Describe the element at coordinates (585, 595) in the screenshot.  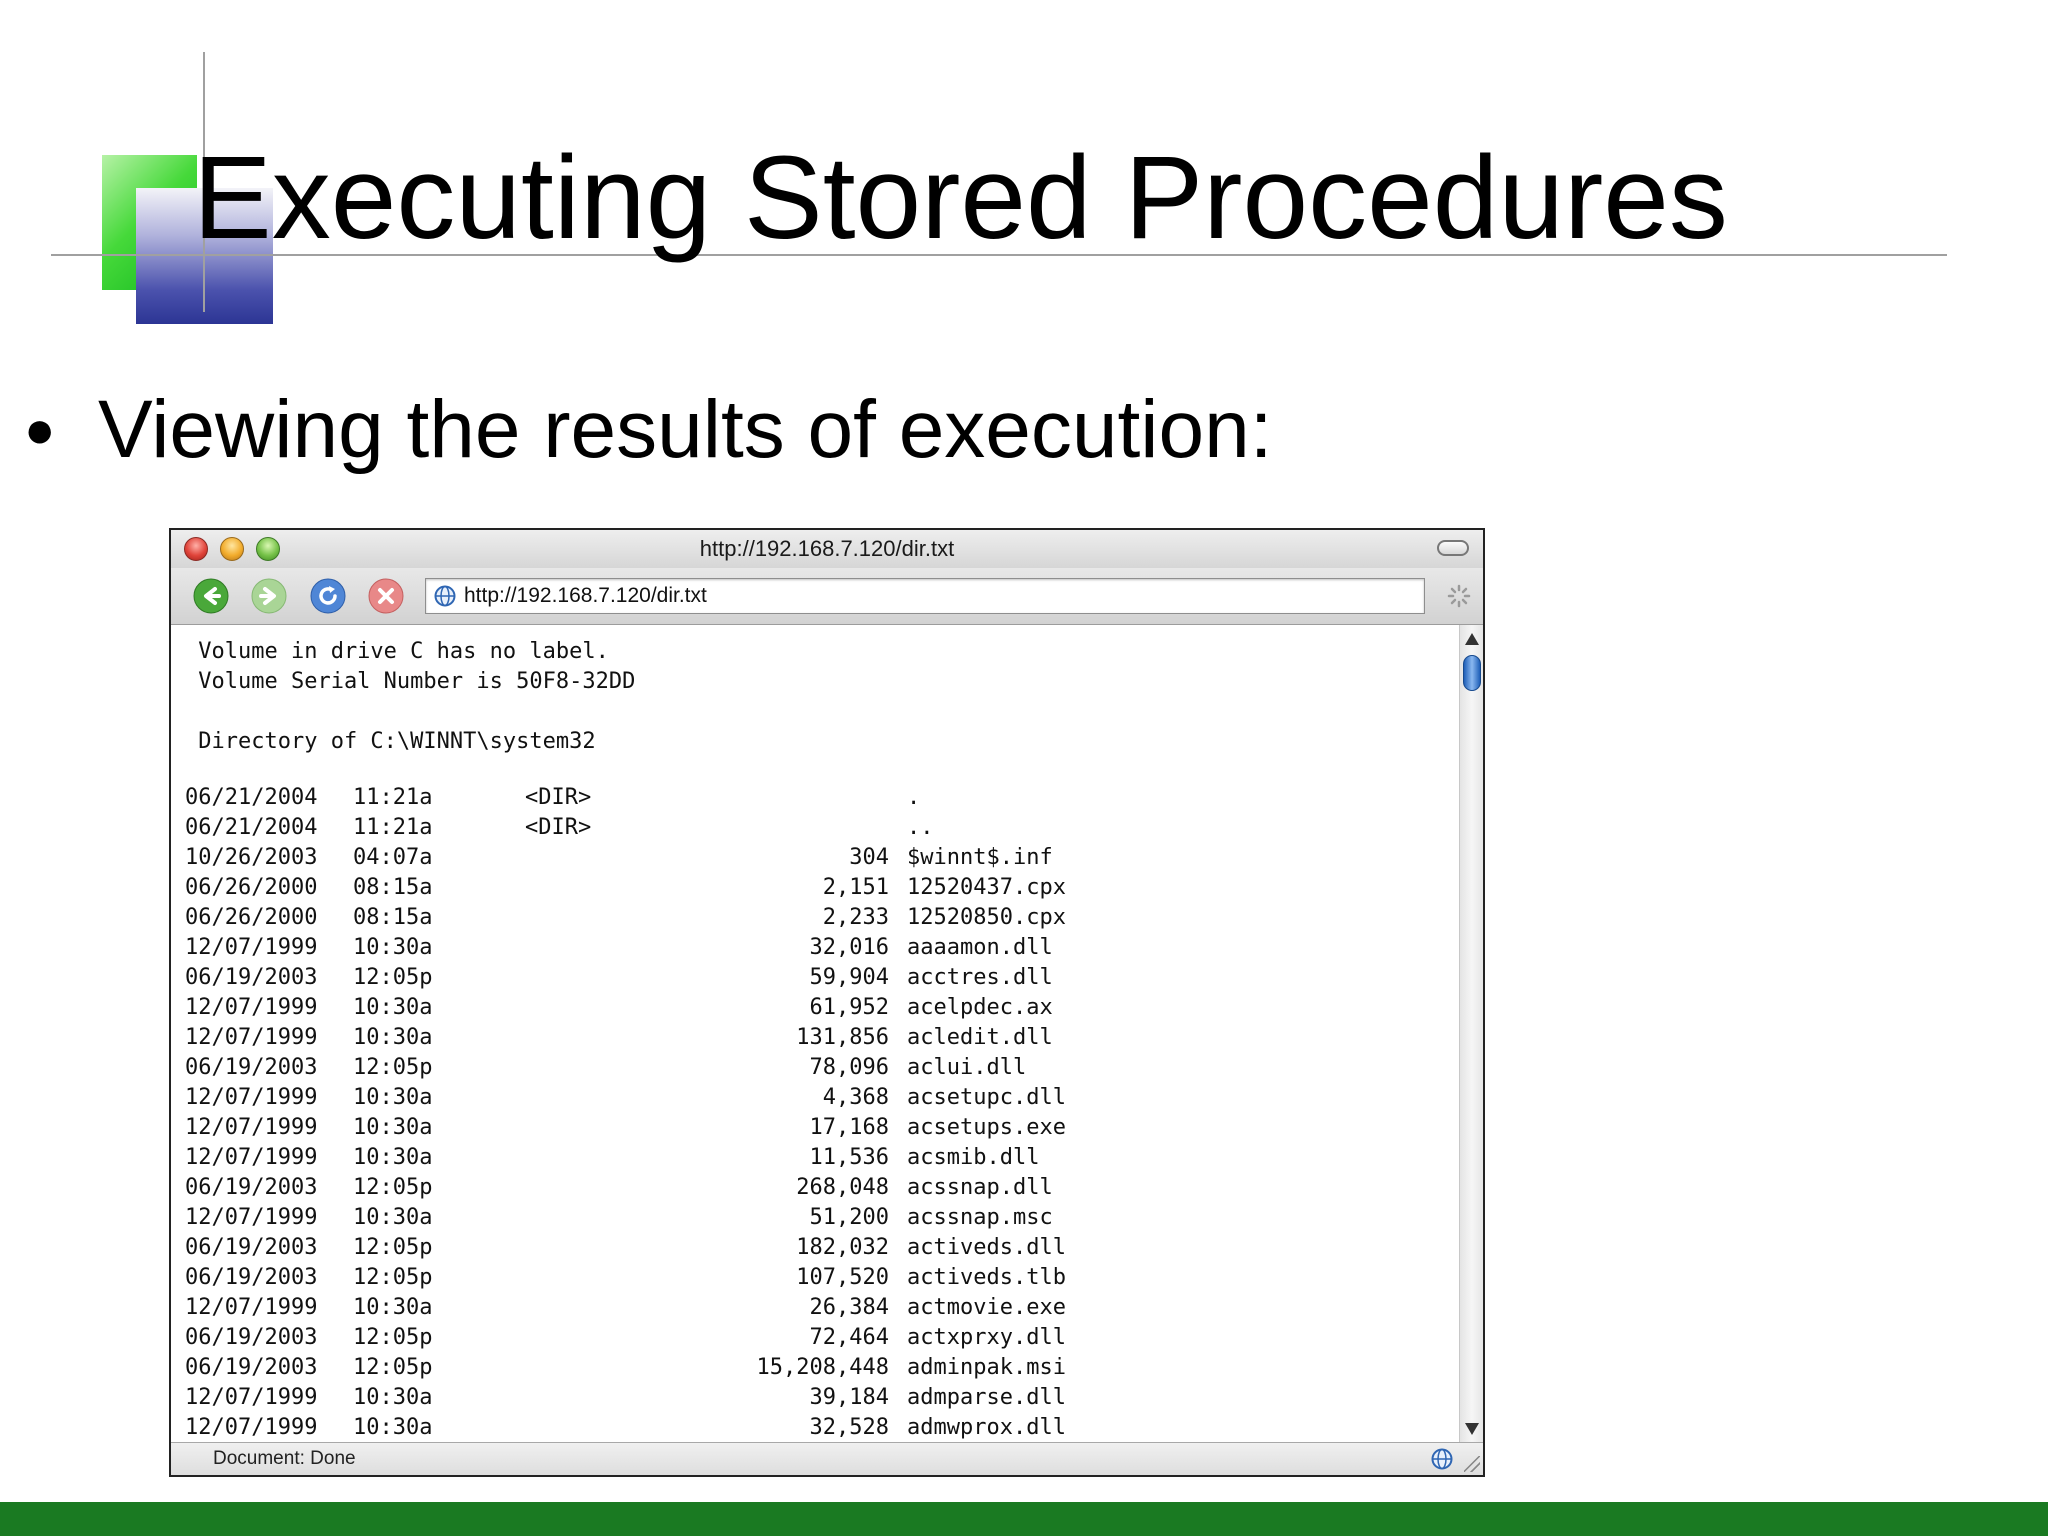
I see `address-bar-url: http://192.168.7.120/dir.txt` at that location.